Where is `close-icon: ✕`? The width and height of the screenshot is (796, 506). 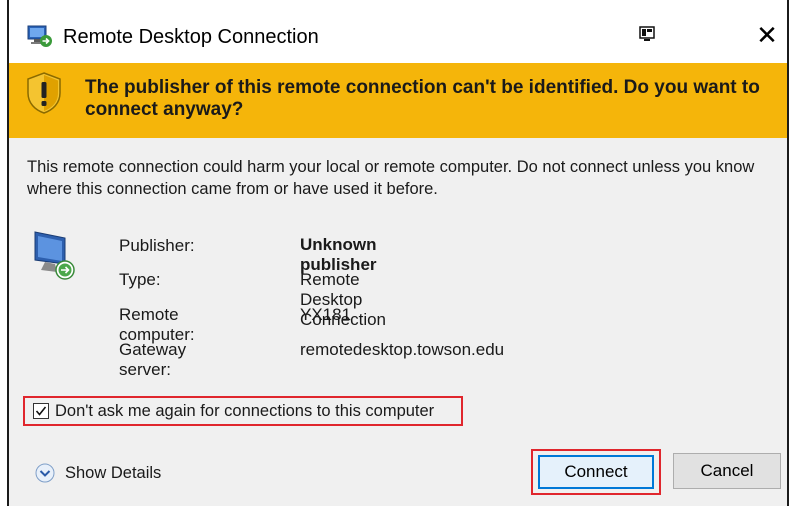 close-icon: ✕ is located at coordinates (767, 35).